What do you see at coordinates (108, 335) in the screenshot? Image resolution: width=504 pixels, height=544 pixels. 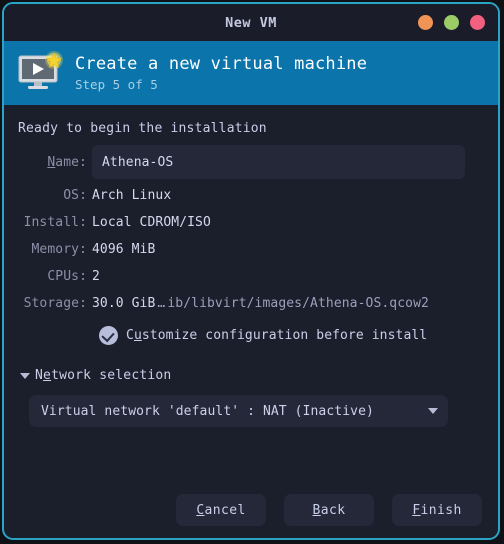 I see `checkbox-checked-icon` at bounding box center [108, 335].